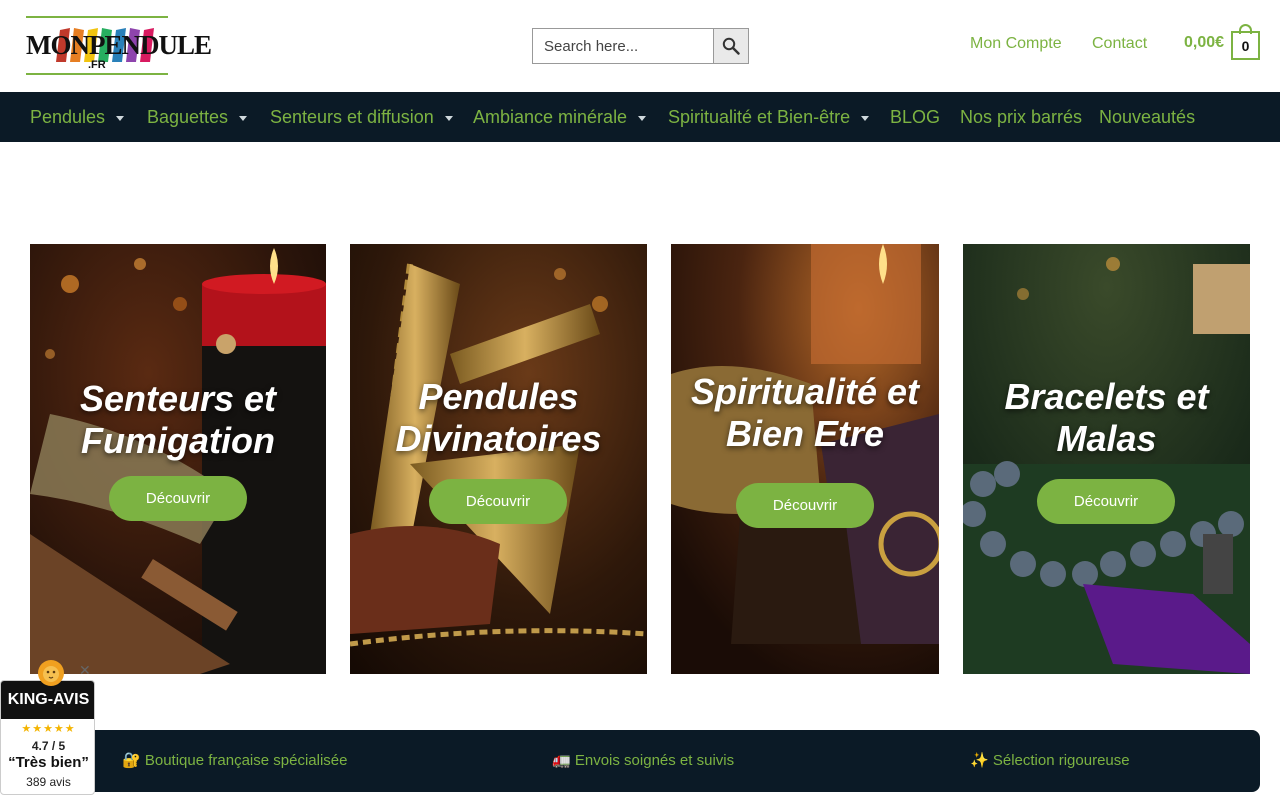  I want to click on nav-item-label: Nouveautés, so click(1147, 116).